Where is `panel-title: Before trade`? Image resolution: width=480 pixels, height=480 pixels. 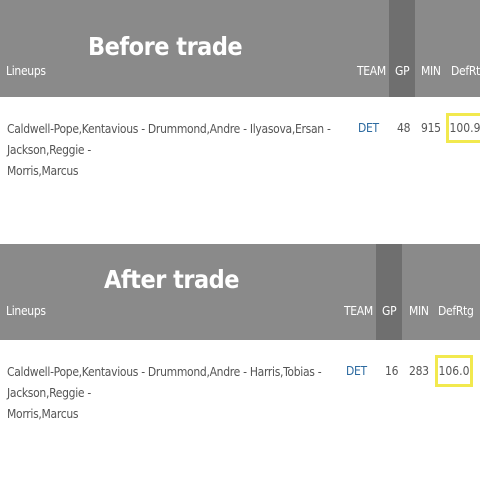
panel-title: Before trade is located at coordinates (165, 46).